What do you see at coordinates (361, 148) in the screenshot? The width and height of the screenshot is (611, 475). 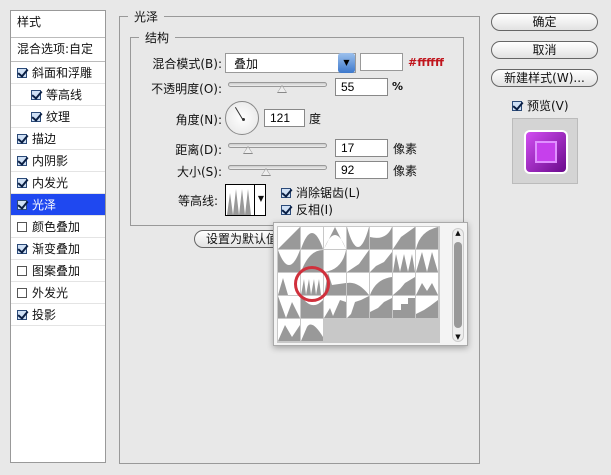 I see `distance-input` at bounding box center [361, 148].